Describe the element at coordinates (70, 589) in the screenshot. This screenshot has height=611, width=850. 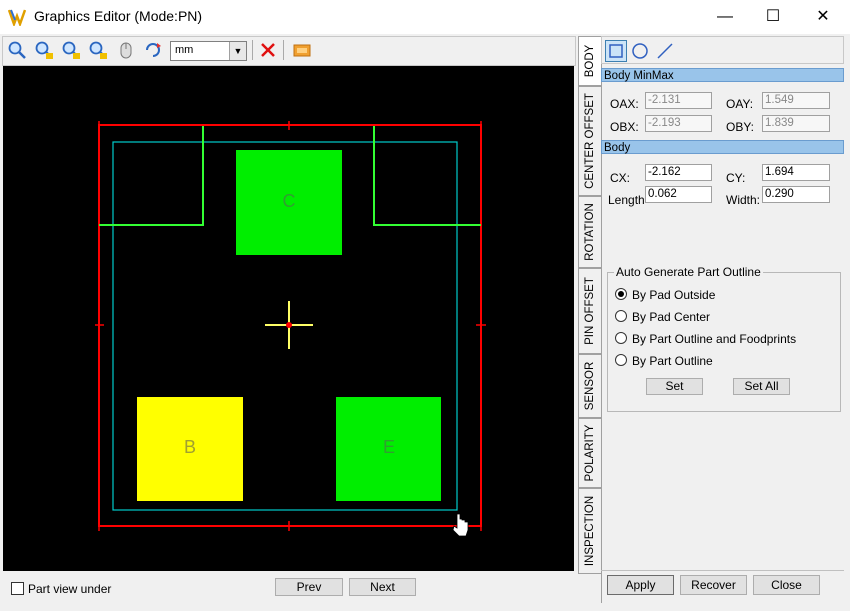
I see `part-view-label: Part view under` at that location.